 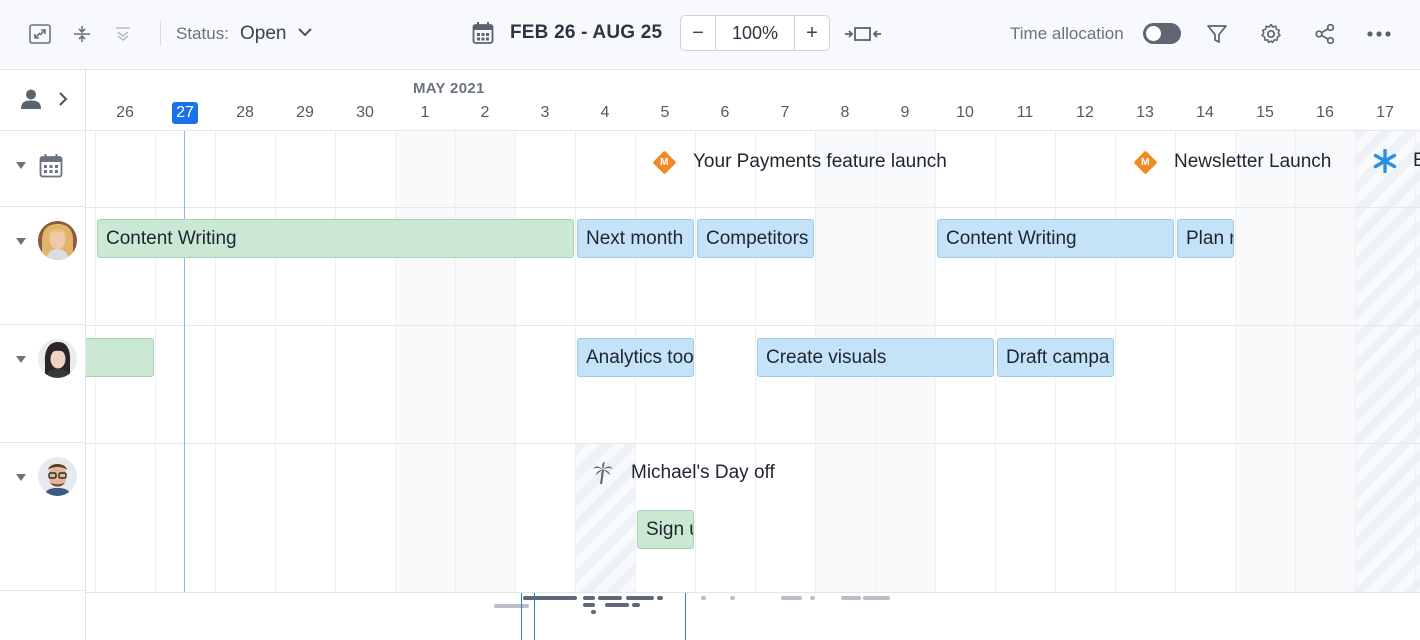 What do you see at coordinates (1416, 160) in the screenshot?
I see `event-label: E` at bounding box center [1416, 160].